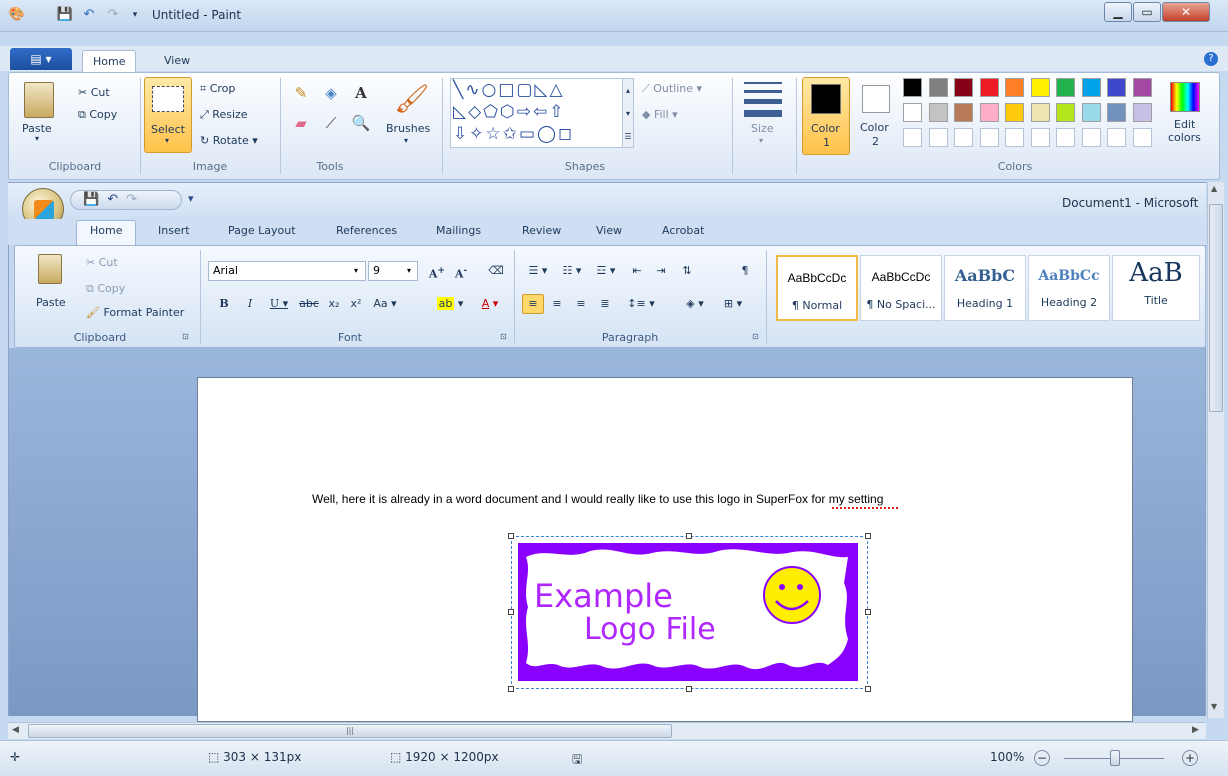 This screenshot has width=1228, height=776. What do you see at coordinates (385, 304) in the screenshot?
I see `change-case-icon: Aa ▾` at bounding box center [385, 304].